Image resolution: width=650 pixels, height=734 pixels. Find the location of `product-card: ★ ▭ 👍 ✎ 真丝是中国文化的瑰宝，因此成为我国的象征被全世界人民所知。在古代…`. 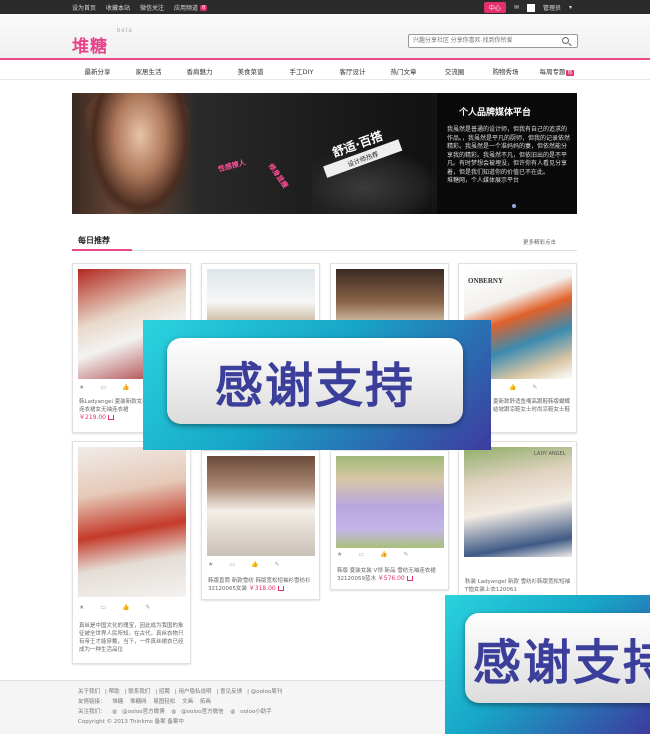

product-card: ★ ▭ 👍 ✎ 真丝是中国文化的瑰宝，因此成为我国的象征被全世界人民所知。在古代… is located at coordinates (131, 552).